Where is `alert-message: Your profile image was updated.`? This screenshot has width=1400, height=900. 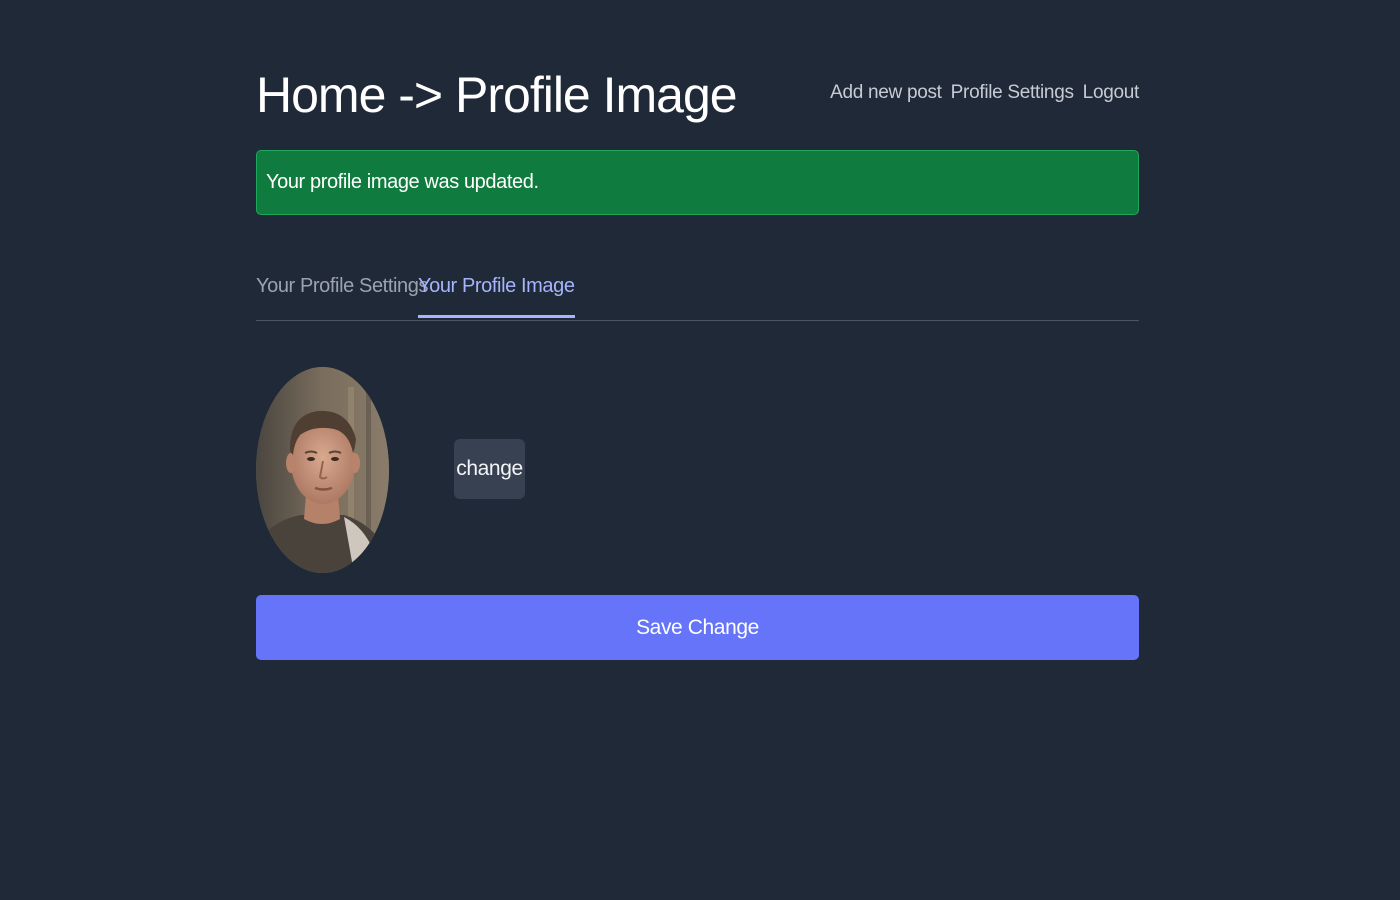 alert-message: Your profile image was updated. is located at coordinates (402, 182).